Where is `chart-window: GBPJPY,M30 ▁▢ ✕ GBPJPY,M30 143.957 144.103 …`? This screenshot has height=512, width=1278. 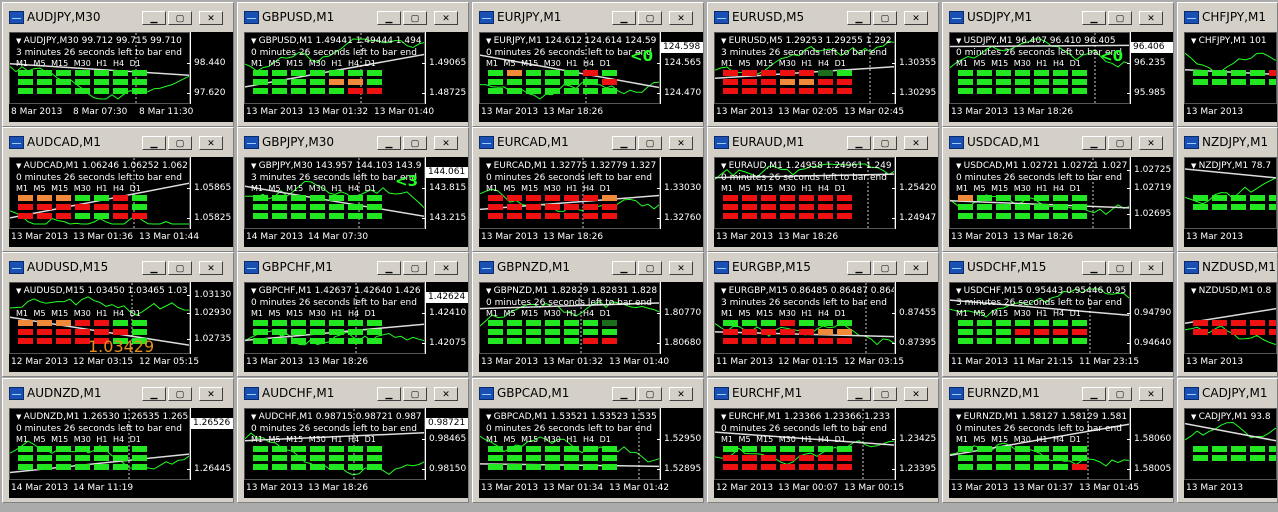
chart-window: GBPJPY,M30 ▁▢ ✕ GBPJPY,M30 143.957 144.103 … is located at coordinates (353, 189).